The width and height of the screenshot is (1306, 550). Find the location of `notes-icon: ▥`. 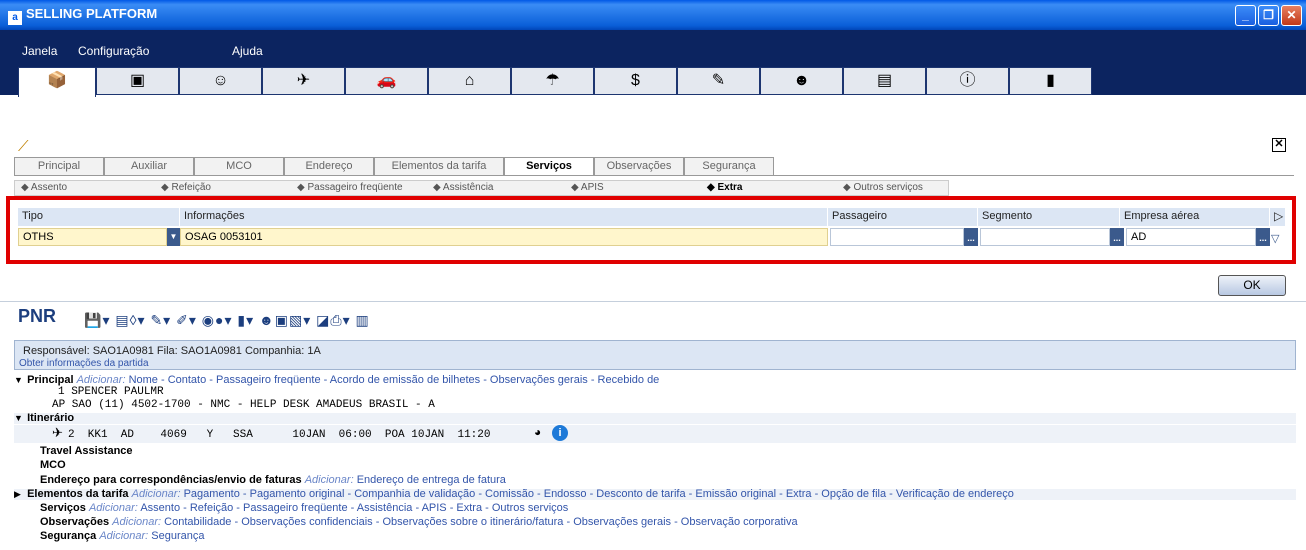

notes-icon: ▥ is located at coordinates (362, 320).